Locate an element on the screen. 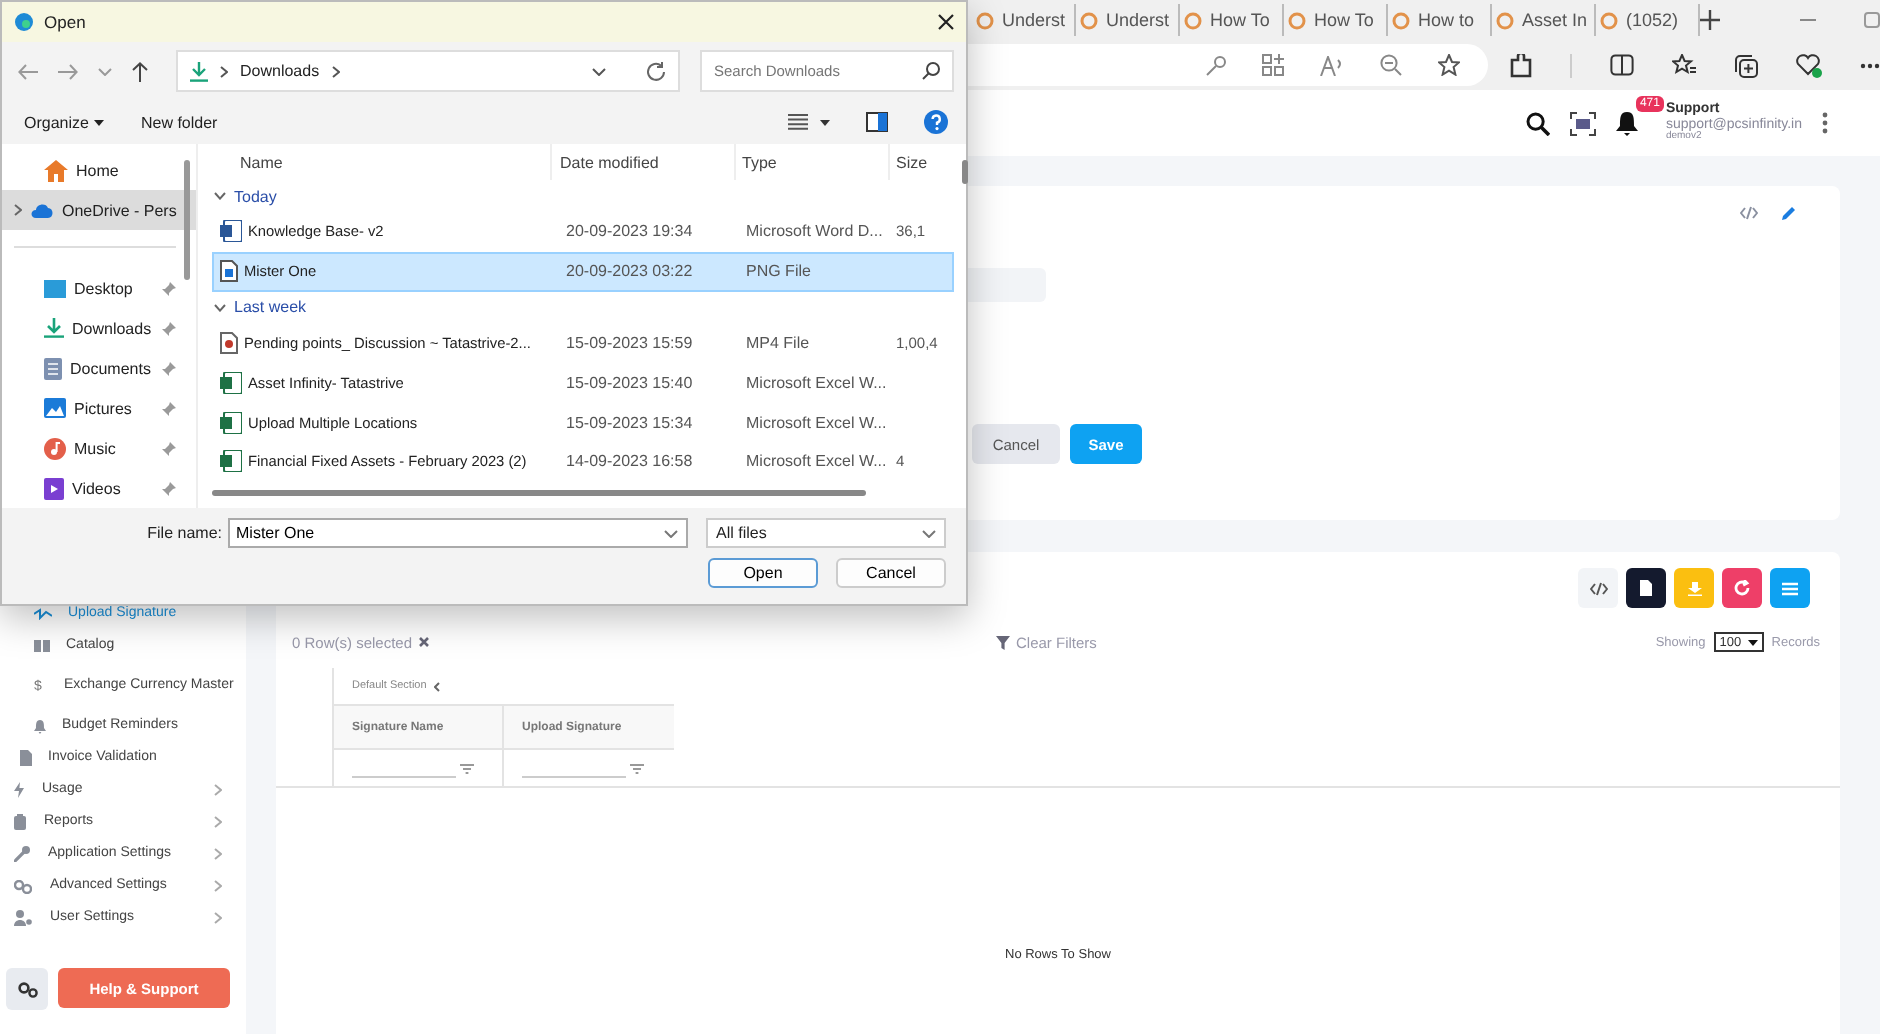  star-icon is located at coordinates (1449, 65).